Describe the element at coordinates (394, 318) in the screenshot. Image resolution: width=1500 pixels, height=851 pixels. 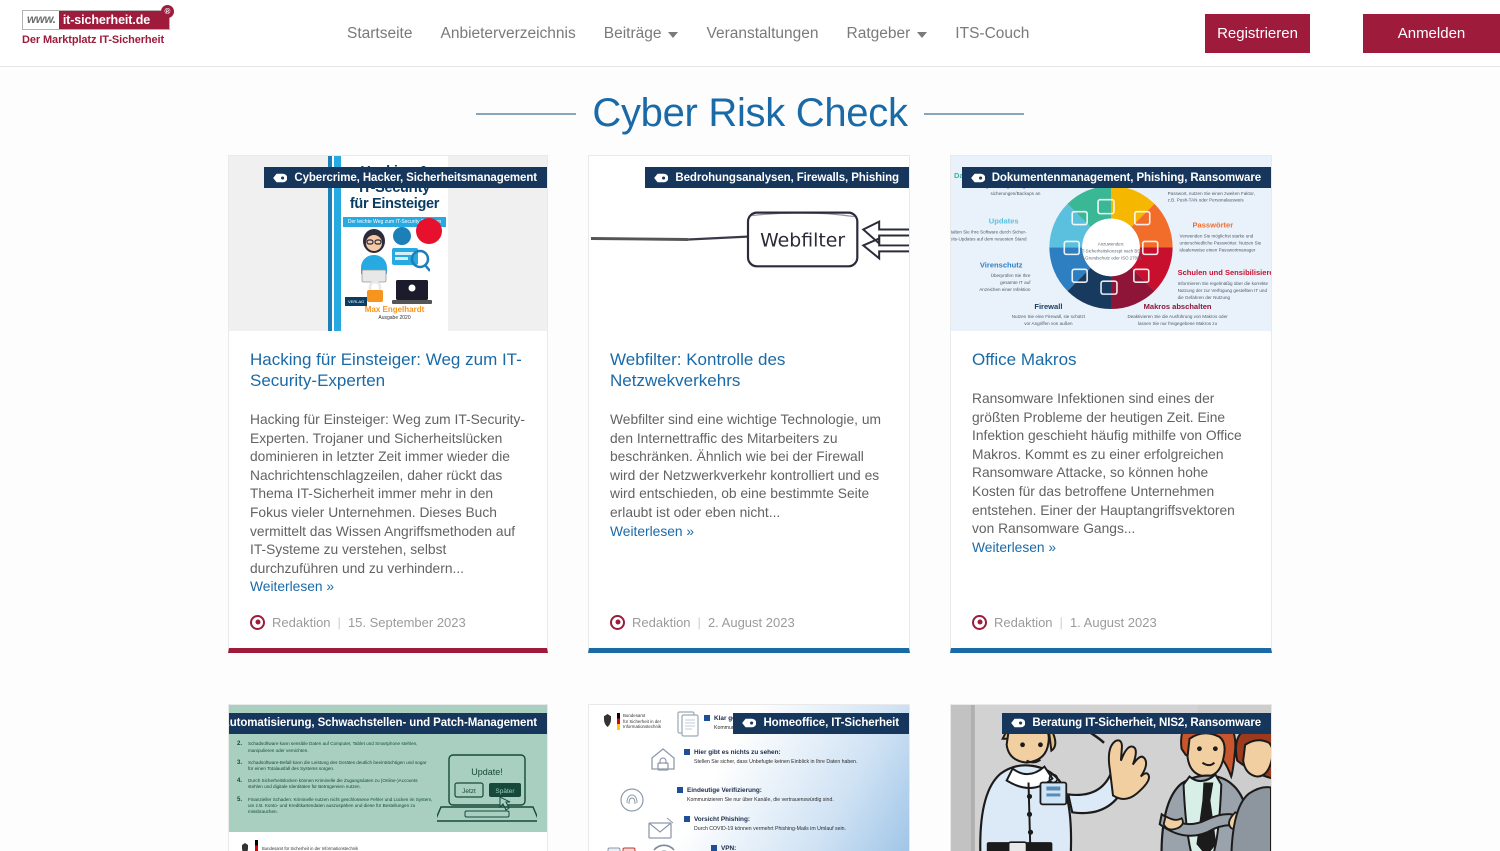
I see `book-edition: Ausgabe 2020` at that location.